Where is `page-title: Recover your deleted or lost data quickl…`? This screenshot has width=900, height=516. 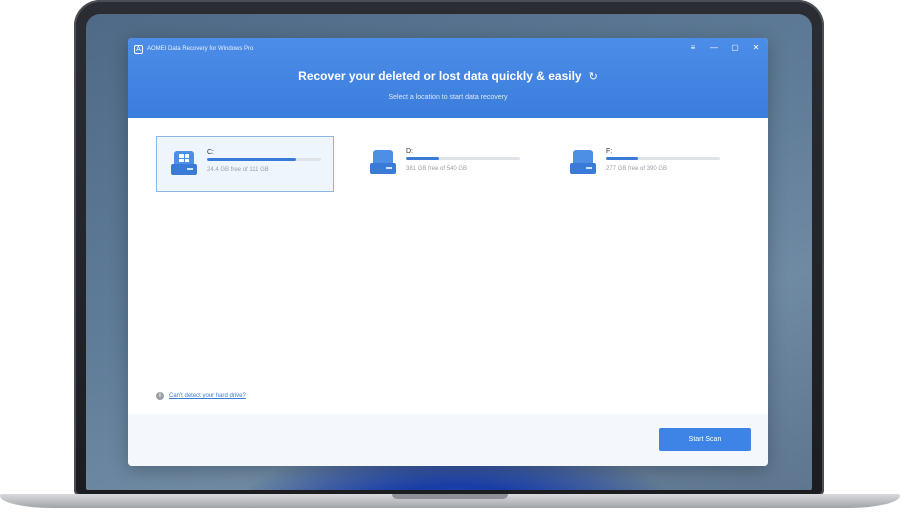 page-title: Recover your deleted or lost data quickl… is located at coordinates (440, 76).